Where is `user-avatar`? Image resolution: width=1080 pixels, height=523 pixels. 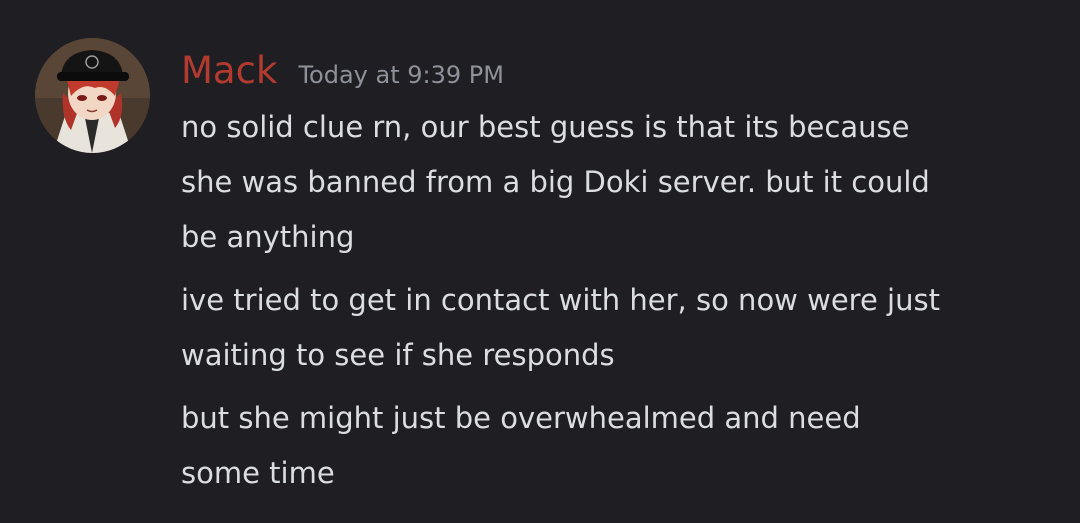 user-avatar is located at coordinates (92, 95).